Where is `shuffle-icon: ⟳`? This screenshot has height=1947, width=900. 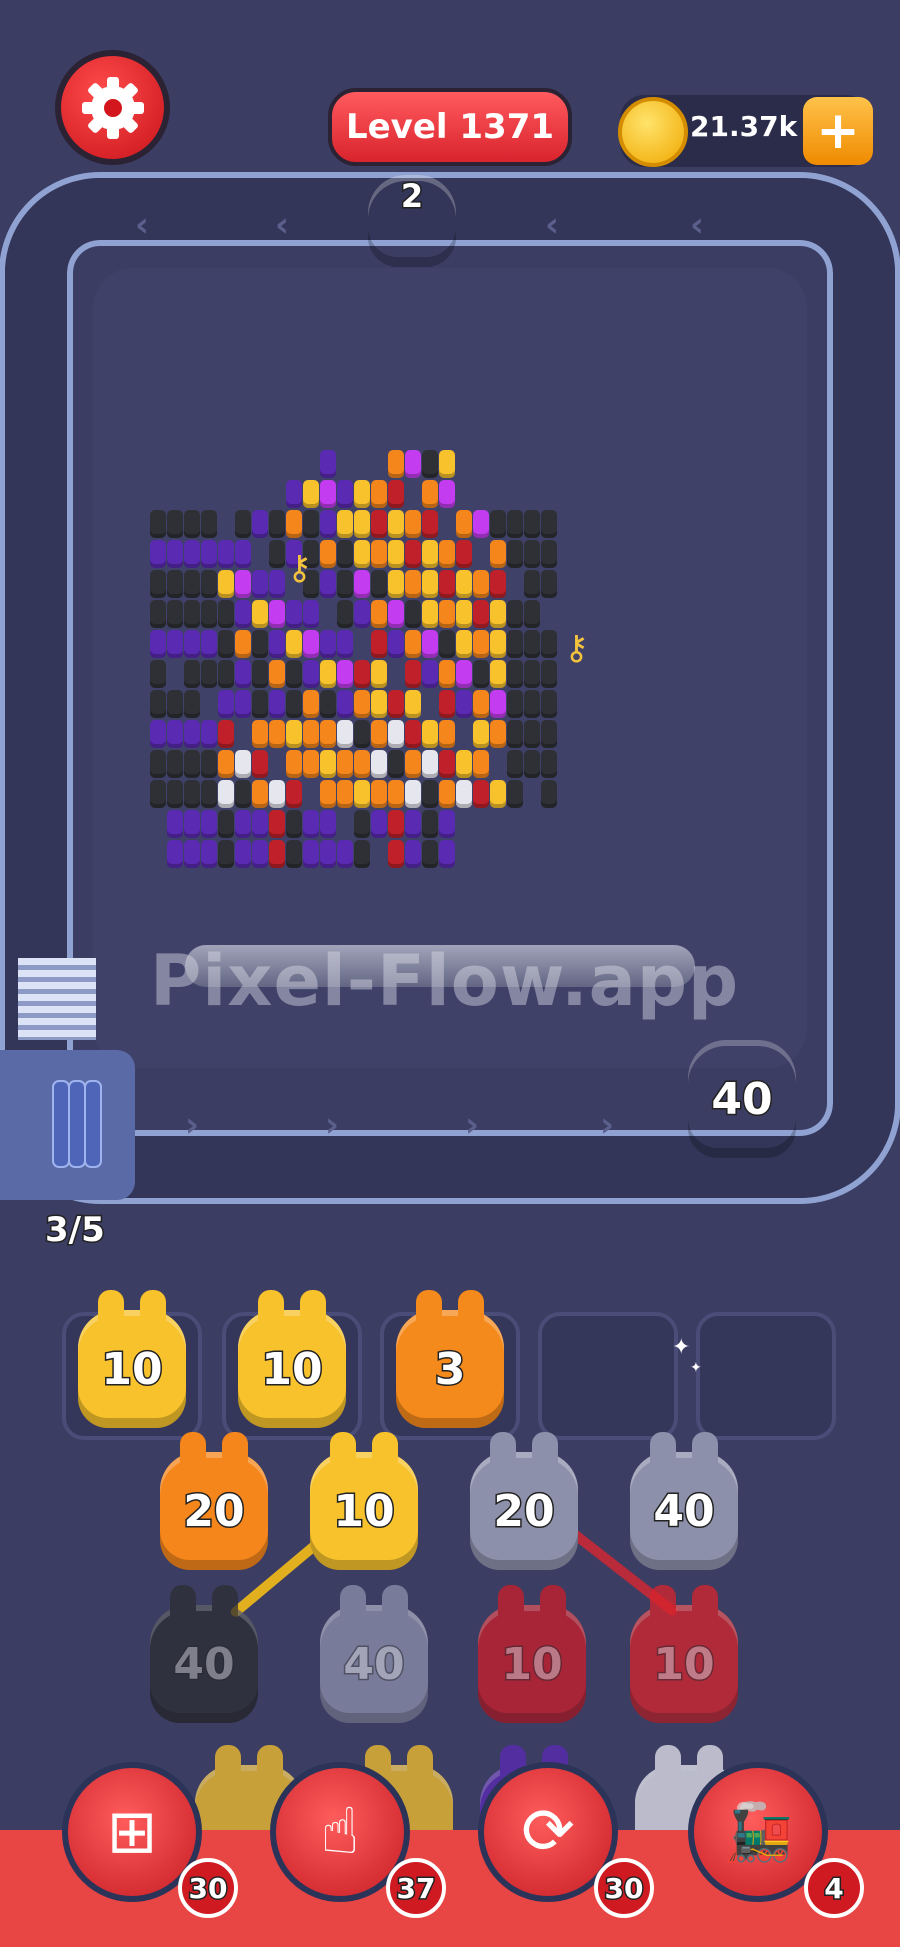 shuffle-icon: ⟳ is located at coordinates (548, 1832).